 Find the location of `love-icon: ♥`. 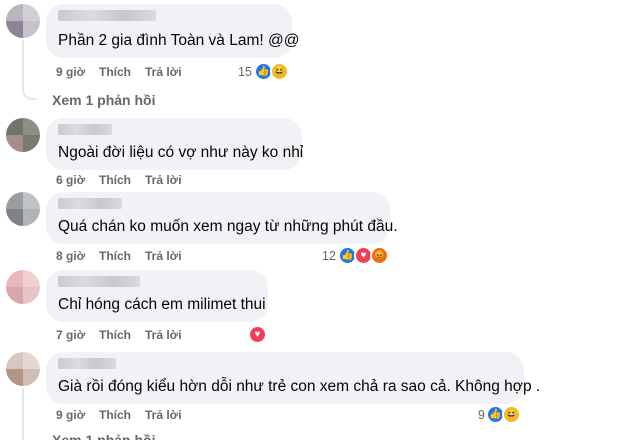

love-icon: ♥ is located at coordinates (257, 334).